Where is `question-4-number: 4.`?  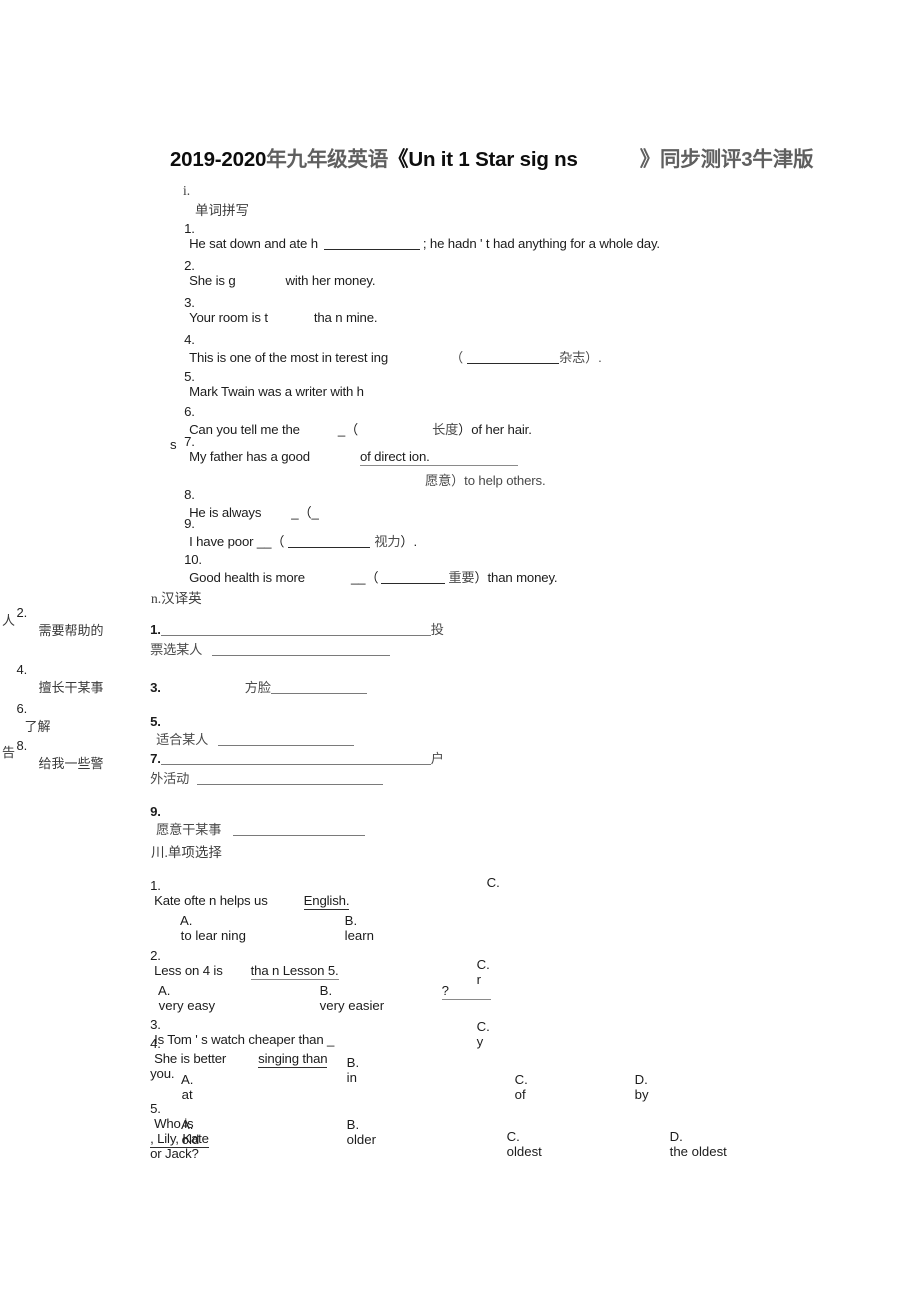 question-4-number: 4. is located at coordinates (189, 339).